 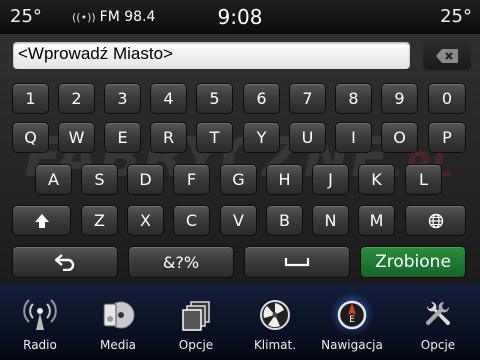 I want to click on dock-climate: Klimat., so click(x=275, y=329).